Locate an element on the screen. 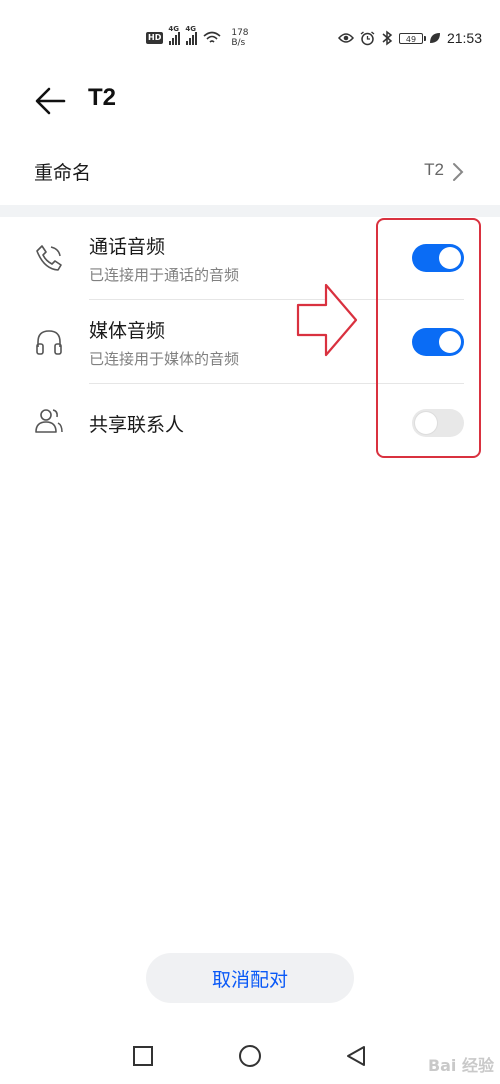 Image resolution: width=500 pixels, height=1084 pixels. contacts-icon is located at coordinates (49, 421).